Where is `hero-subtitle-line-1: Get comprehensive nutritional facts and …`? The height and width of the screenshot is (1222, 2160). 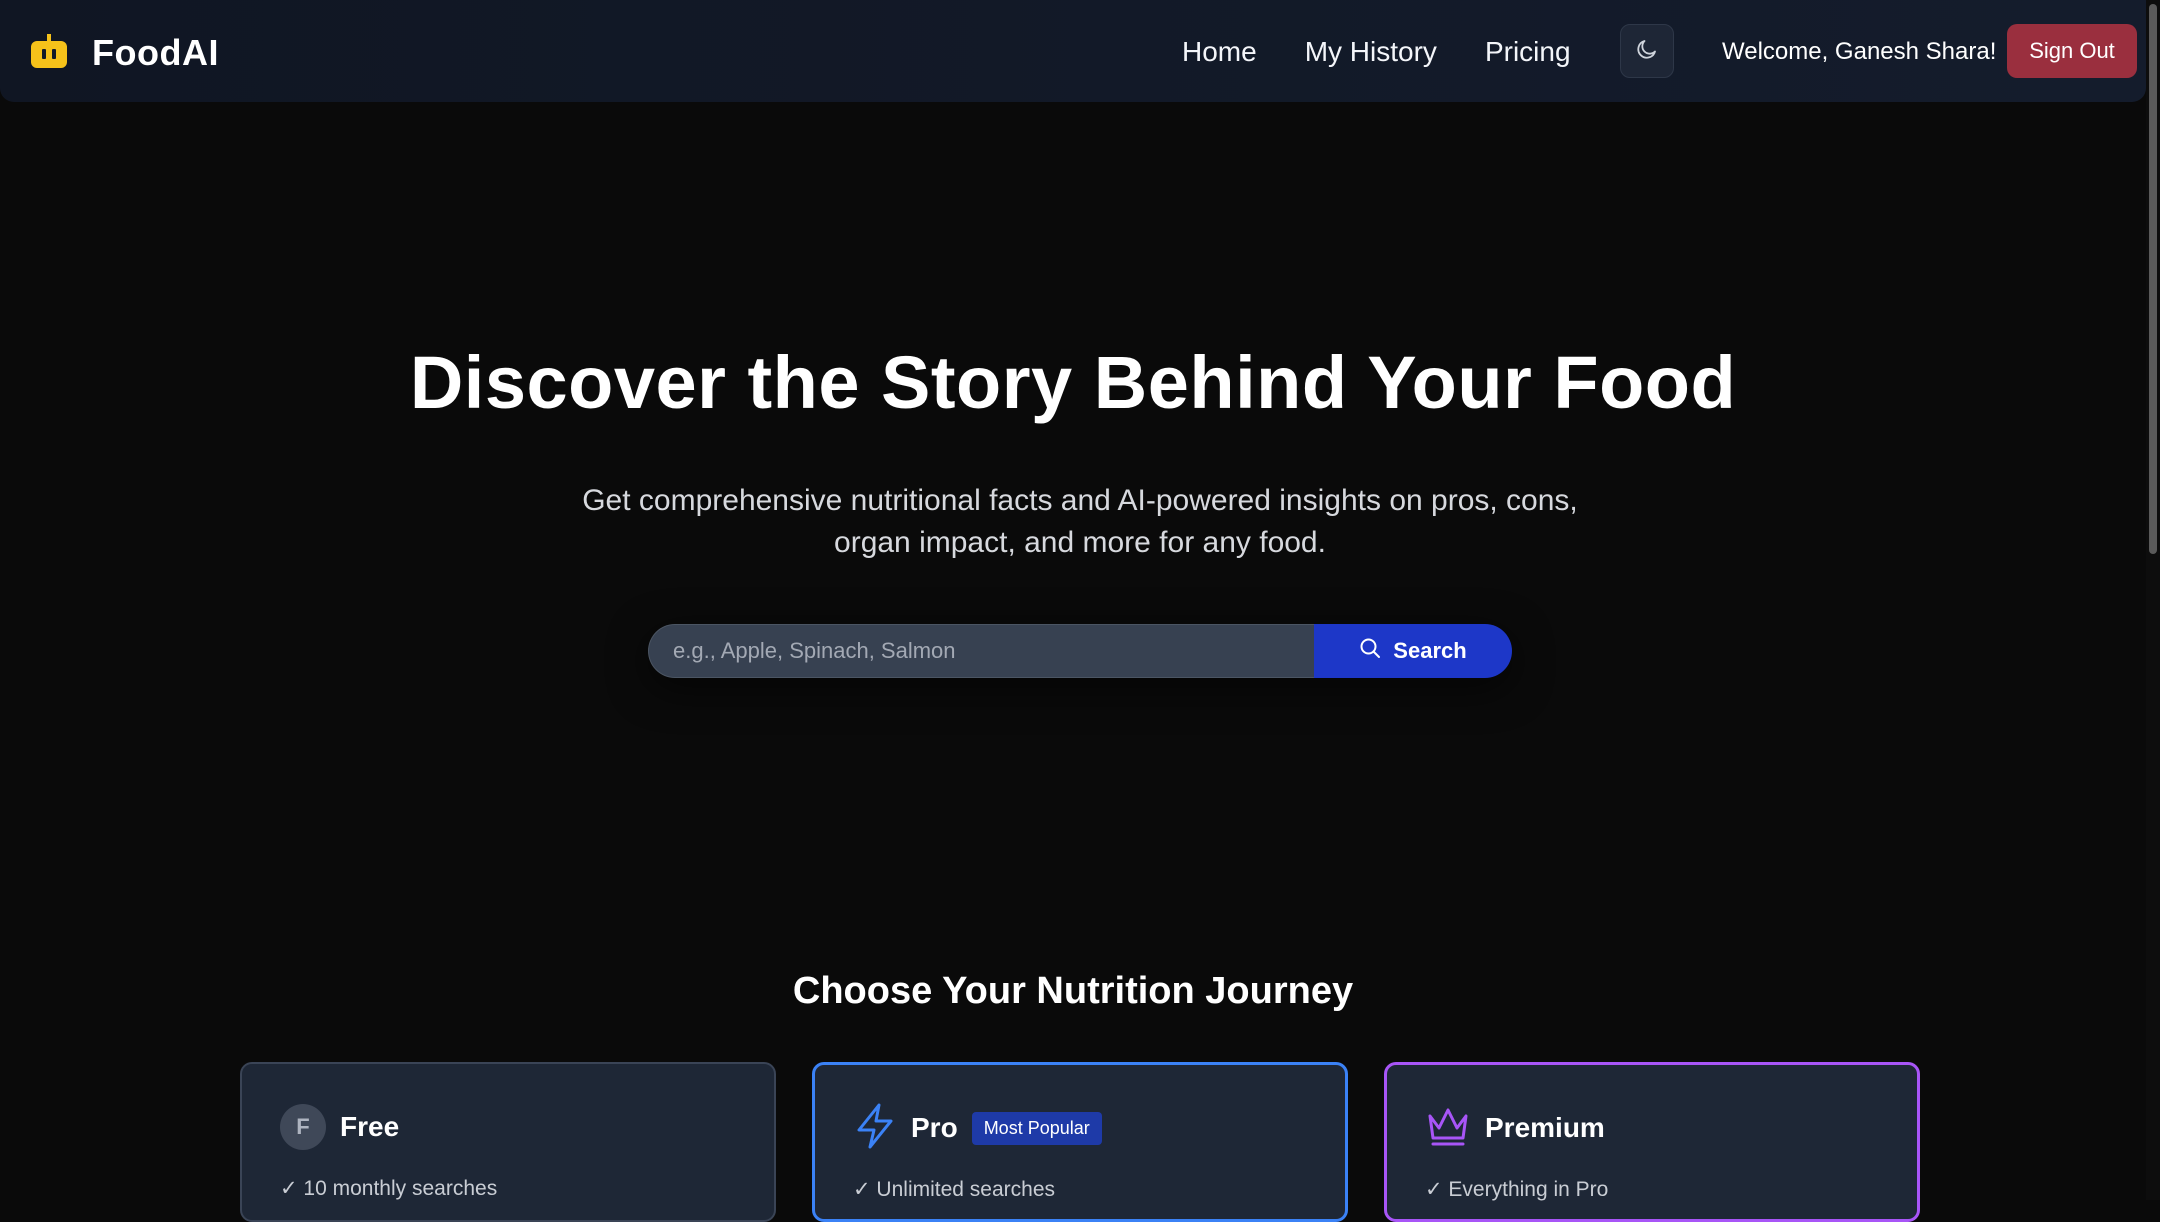
hero-subtitle-line-1: Get comprehensive nutritional facts and … is located at coordinates (1080, 500).